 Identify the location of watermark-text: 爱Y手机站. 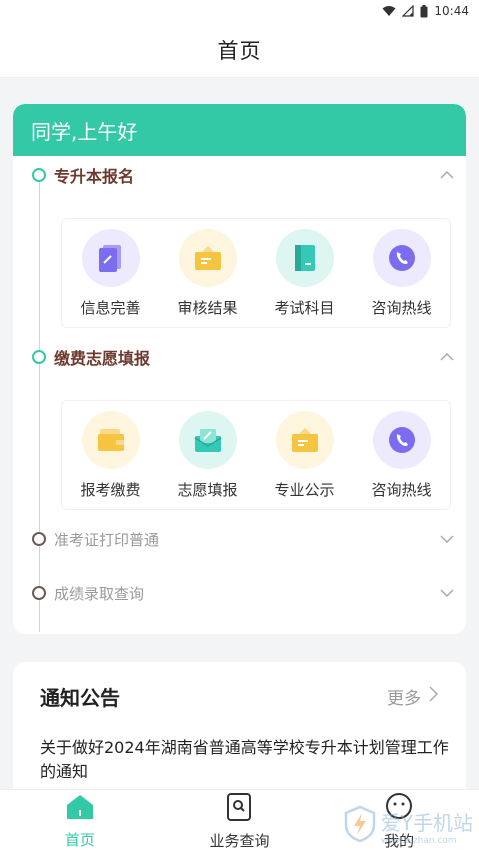
(426, 822).